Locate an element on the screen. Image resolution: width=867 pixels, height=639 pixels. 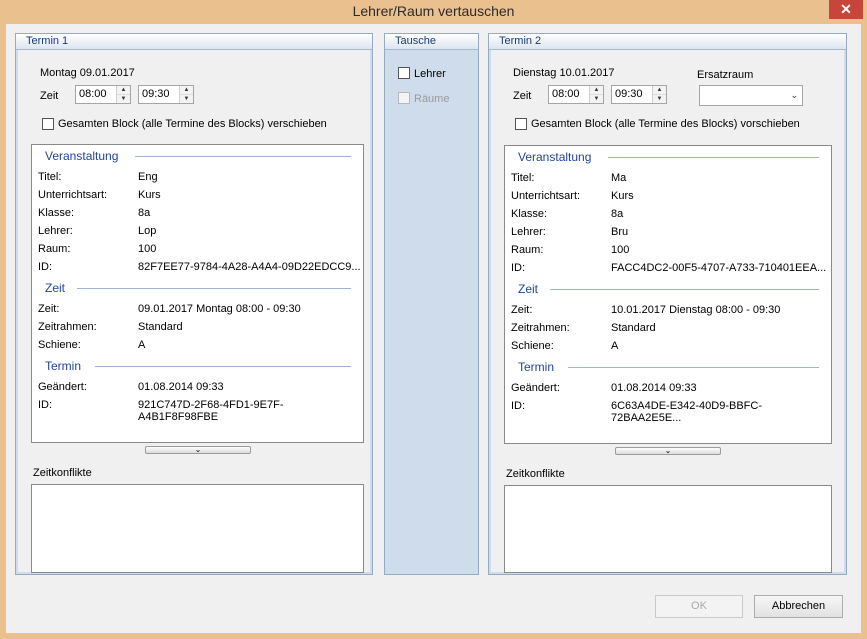
termin1-conflicts-label: Zeitkonflikte is located at coordinates (62, 473).